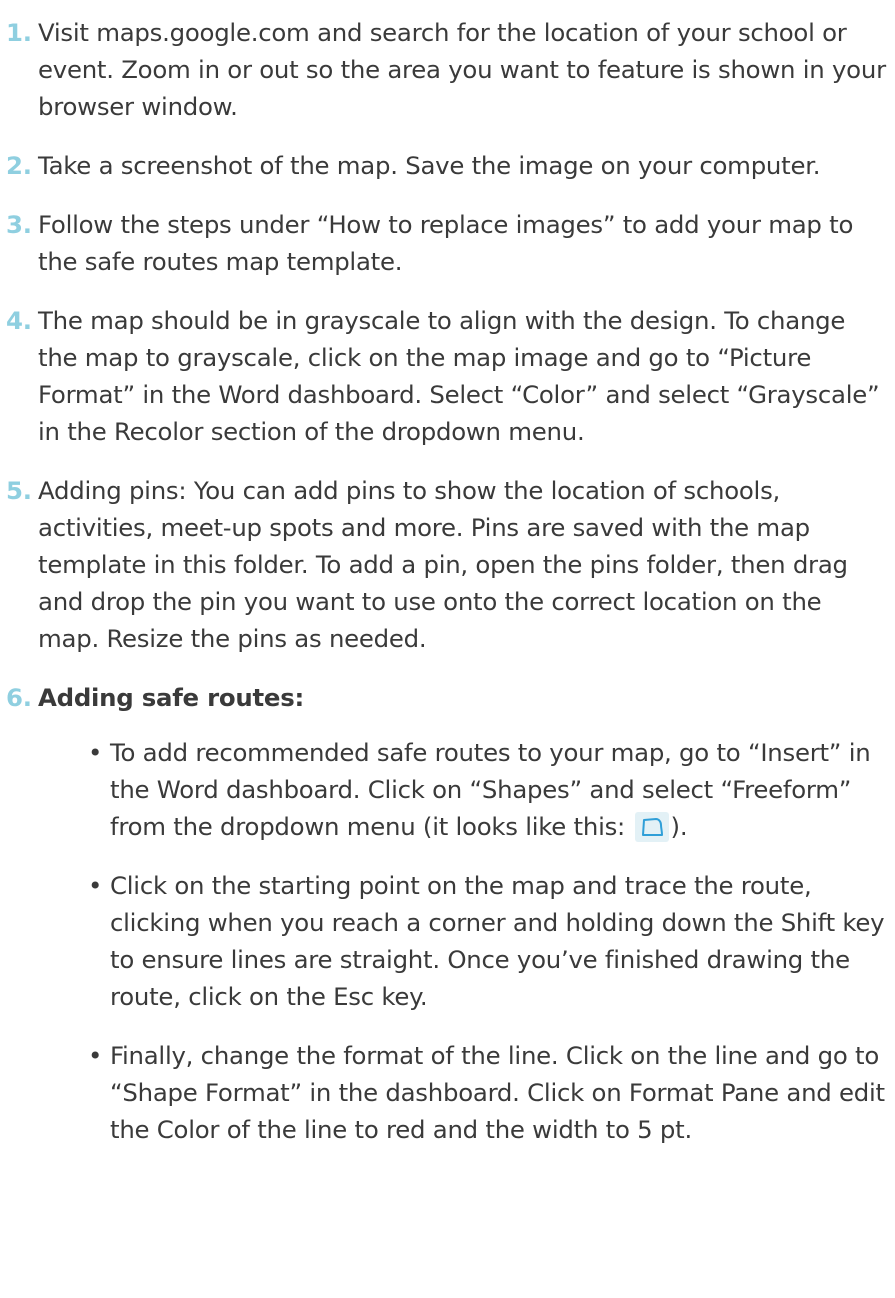 The width and height of the screenshot is (895, 1298). What do you see at coordinates (19, 165) in the screenshot?
I see `step-number: 2.` at bounding box center [19, 165].